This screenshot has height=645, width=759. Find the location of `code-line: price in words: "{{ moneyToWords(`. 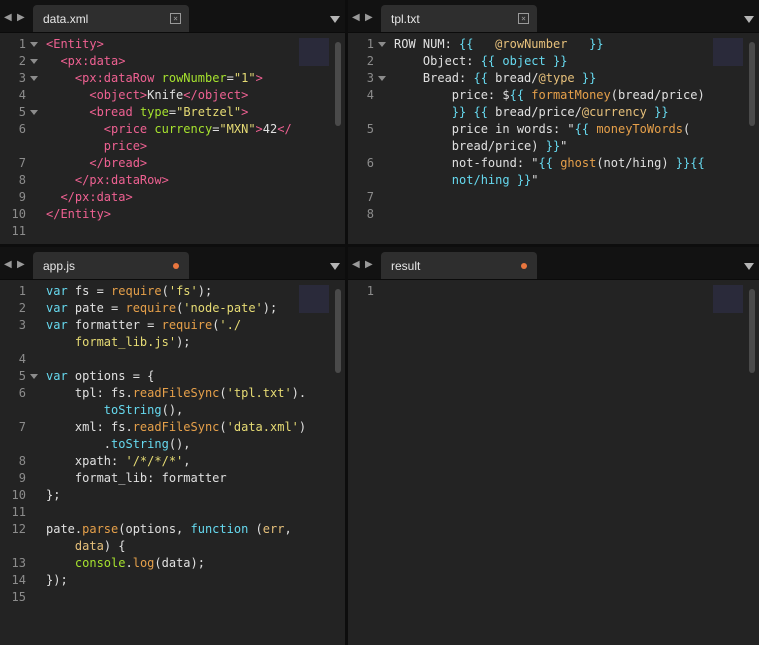

code-line: price in words: "{{ moneyToWords( is located at coordinates (542, 129).